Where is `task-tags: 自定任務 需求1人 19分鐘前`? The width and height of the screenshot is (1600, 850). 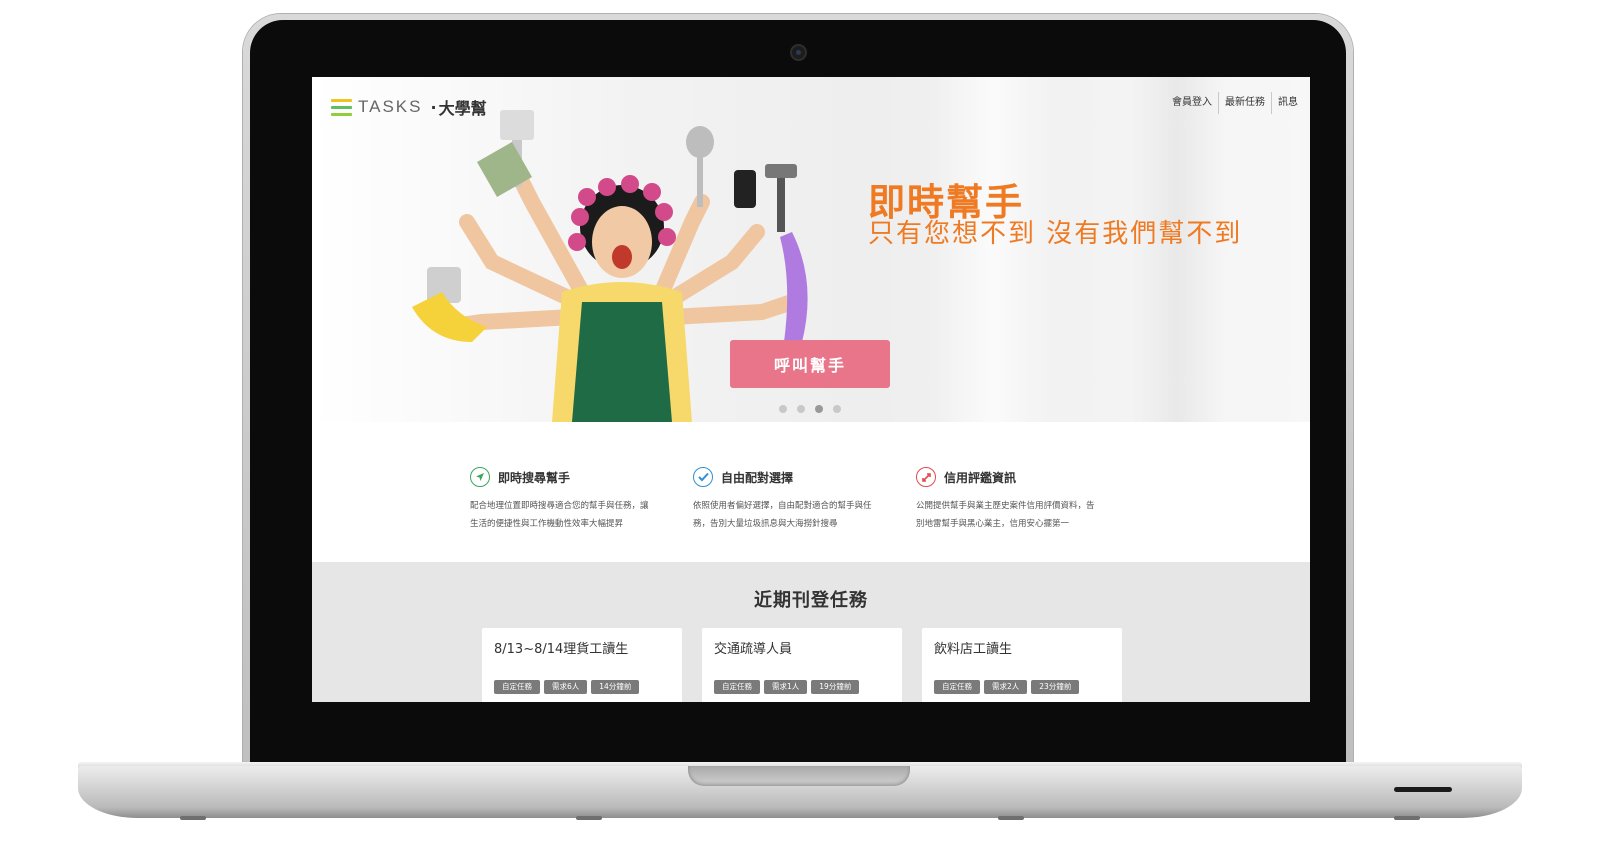 task-tags: 自定任務 需求1人 19分鐘前 is located at coordinates (788, 687).